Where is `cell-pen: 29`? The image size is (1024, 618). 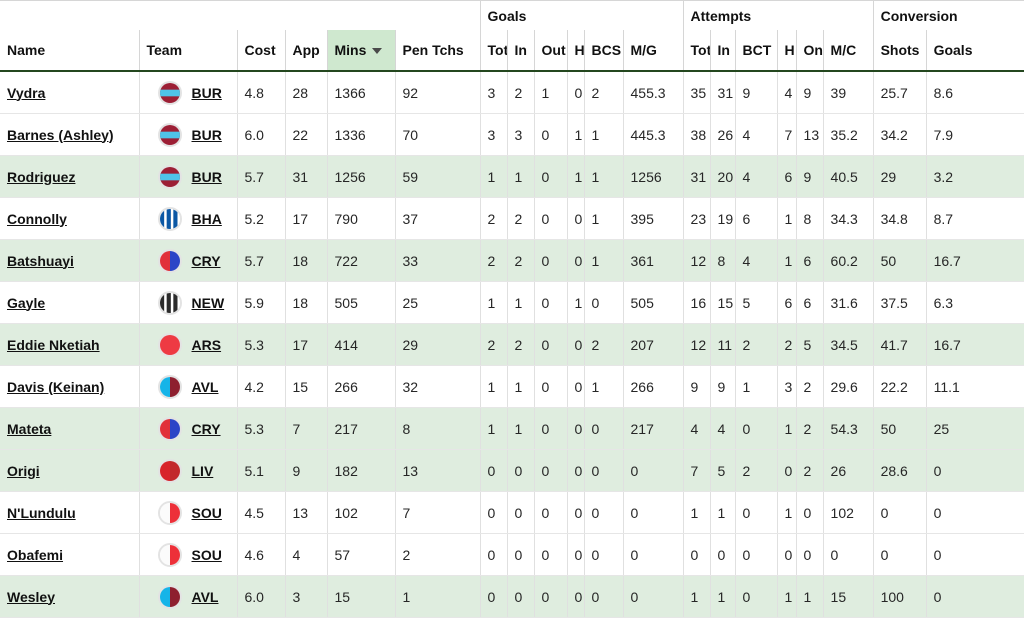 cell-pen: 29 is located at coordinates (437, 344).